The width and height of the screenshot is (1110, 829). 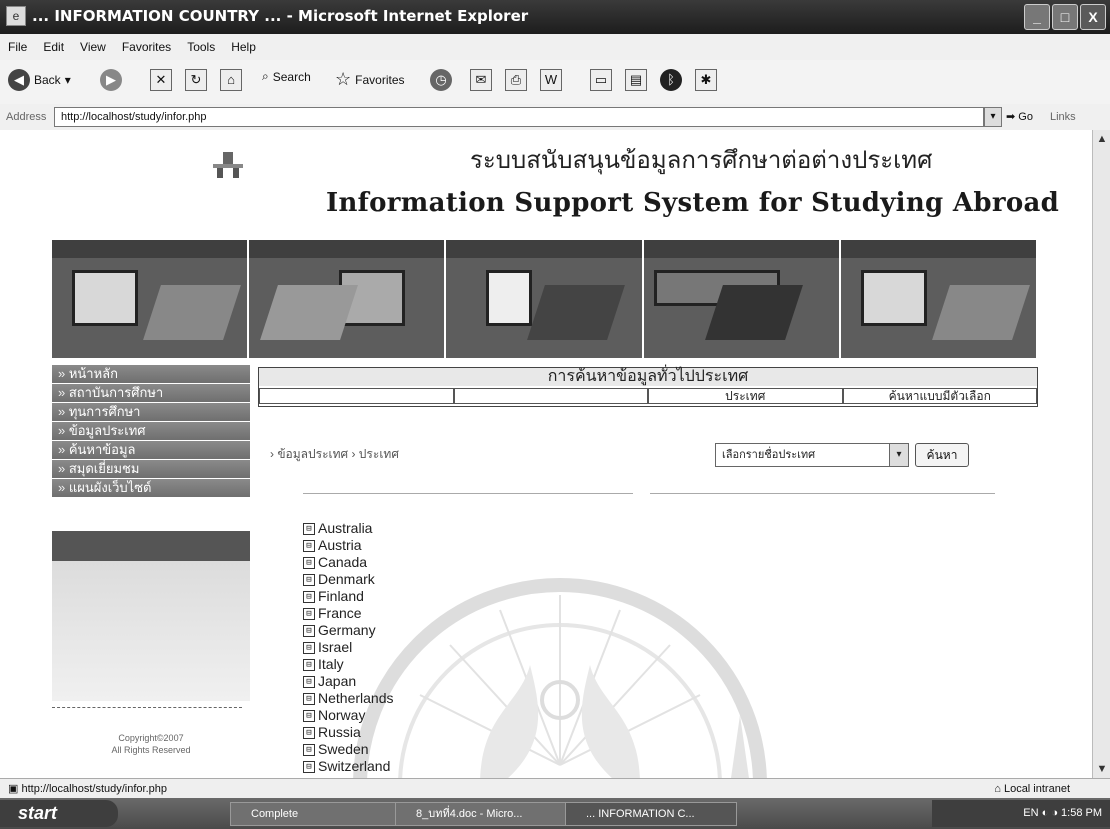 I want to click on history-icon: ◷, so click(x=441, y=80).